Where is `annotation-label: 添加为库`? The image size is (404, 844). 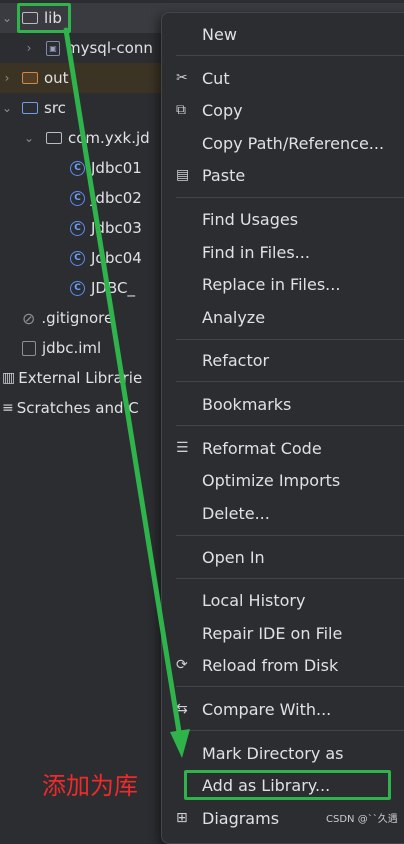 annotation-label: 添加为库 is located at coordinates (90, 786).